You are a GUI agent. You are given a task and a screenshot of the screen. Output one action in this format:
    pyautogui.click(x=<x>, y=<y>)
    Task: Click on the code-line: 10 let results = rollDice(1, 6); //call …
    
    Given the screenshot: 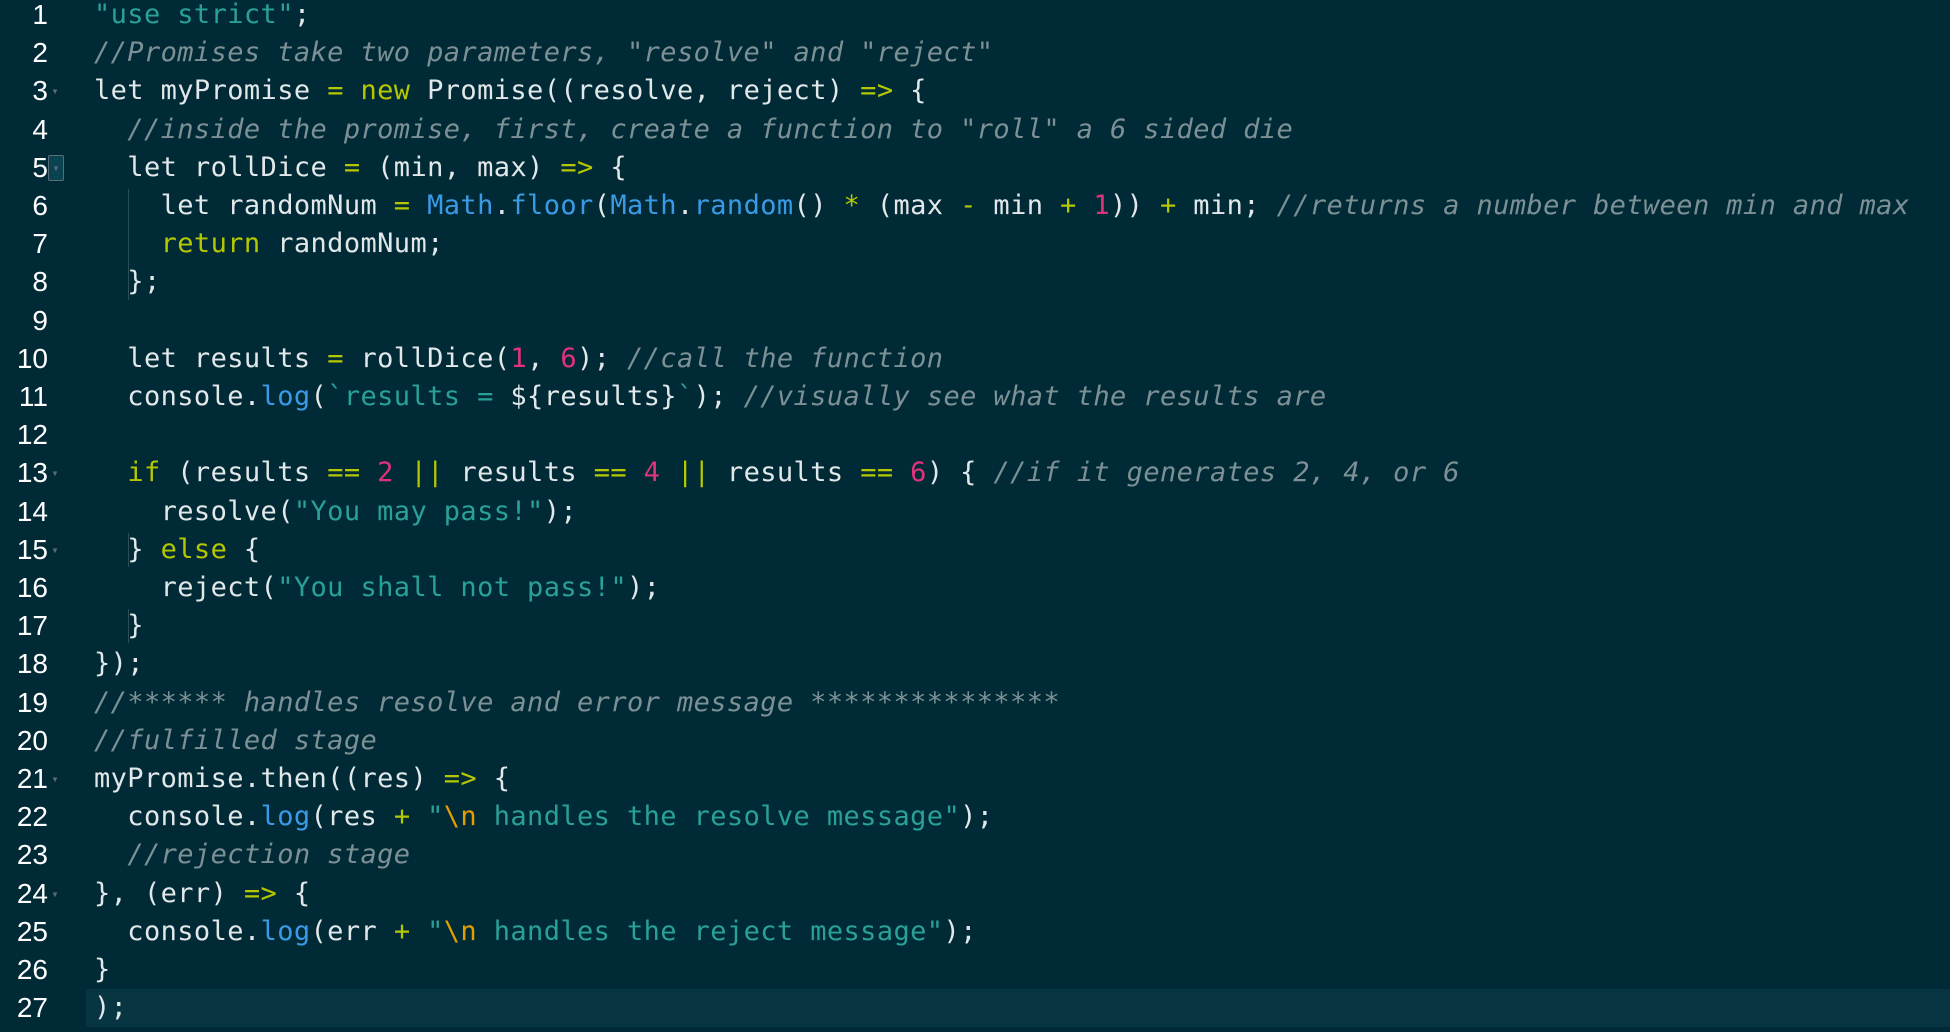 What is the action you would take?
    pyautogui.click(x=975, y=359)
    